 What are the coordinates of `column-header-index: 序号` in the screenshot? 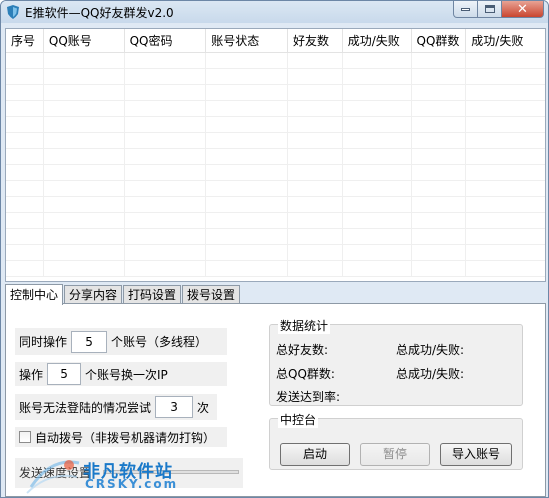 It's located at (25, 41).